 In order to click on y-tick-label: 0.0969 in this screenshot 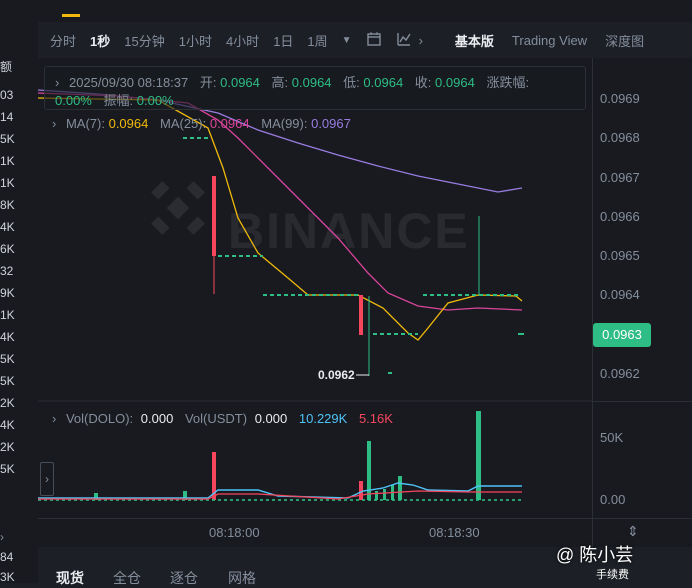, I will do `click(620, 98)`.